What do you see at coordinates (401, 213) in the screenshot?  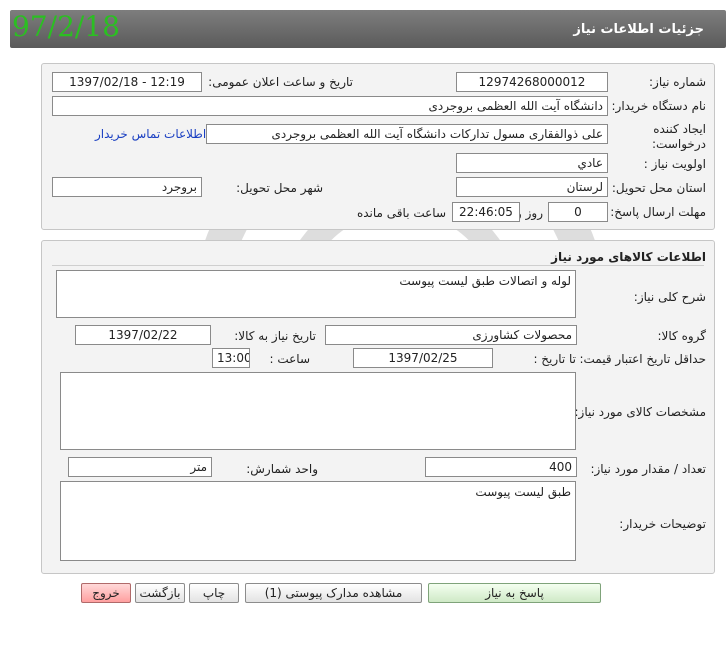 I see `deadline-remaining-label: ساعت باقی مانده` at bounding box center [401, 213].